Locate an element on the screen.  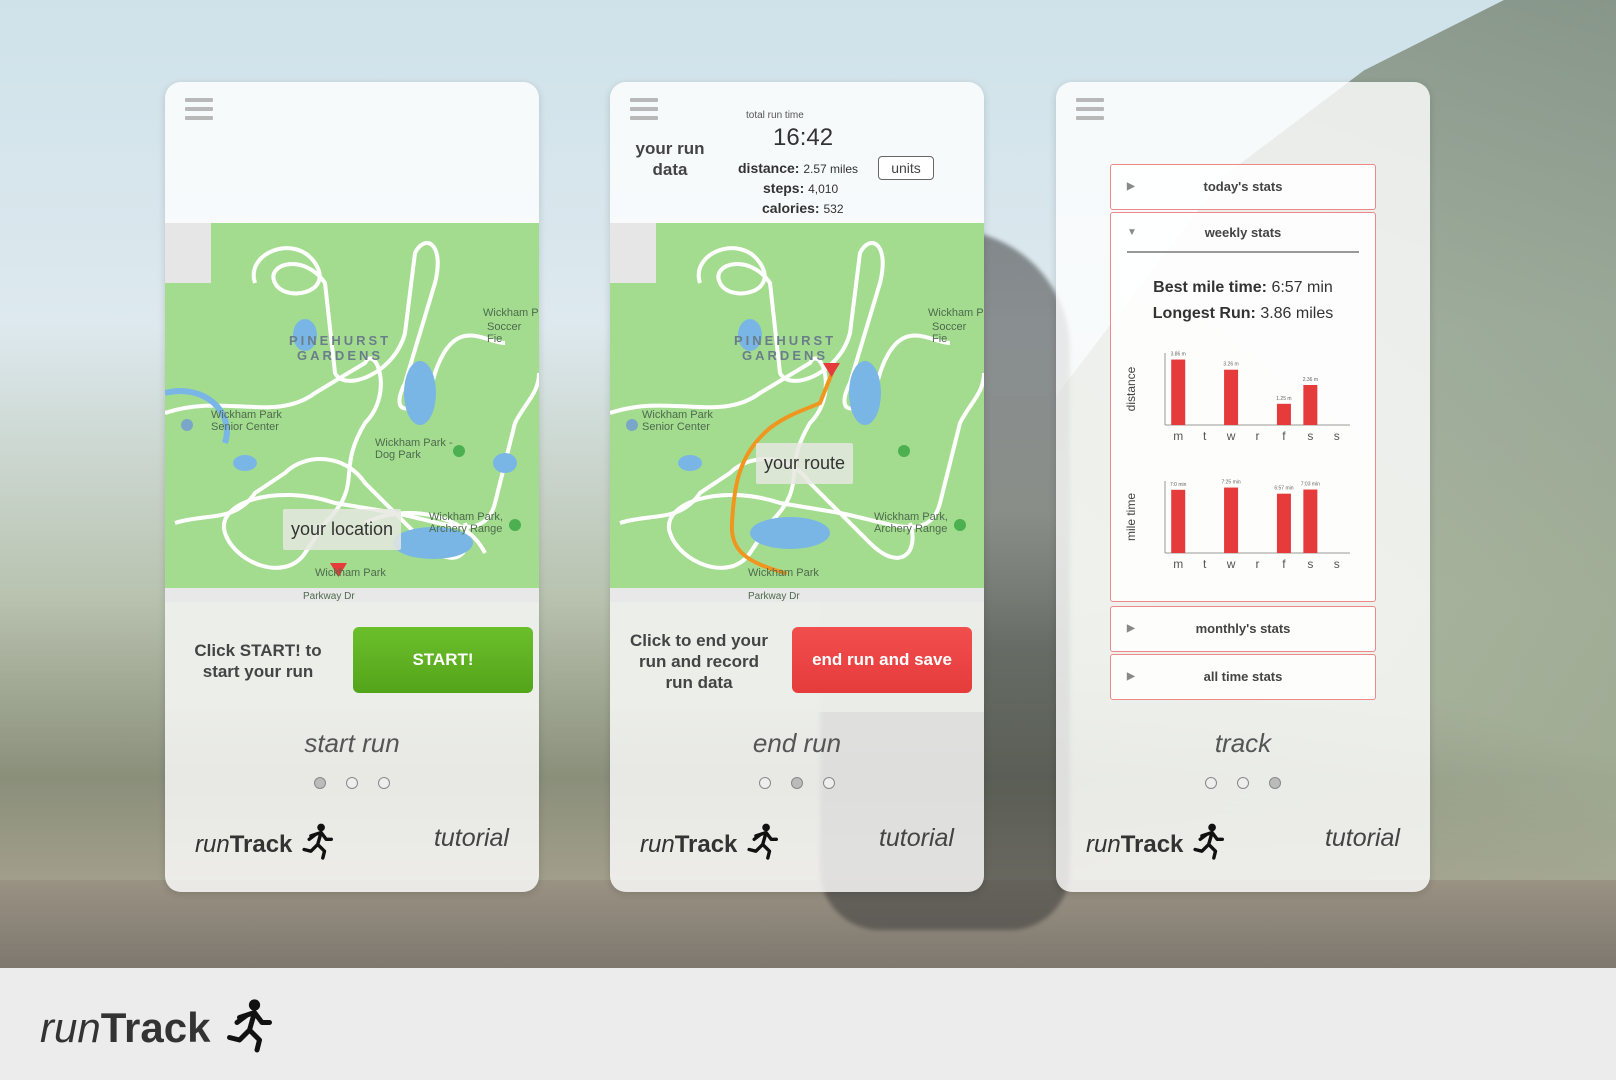
bar-data-label: 7:03 min is located at coordinates (1310, 485).